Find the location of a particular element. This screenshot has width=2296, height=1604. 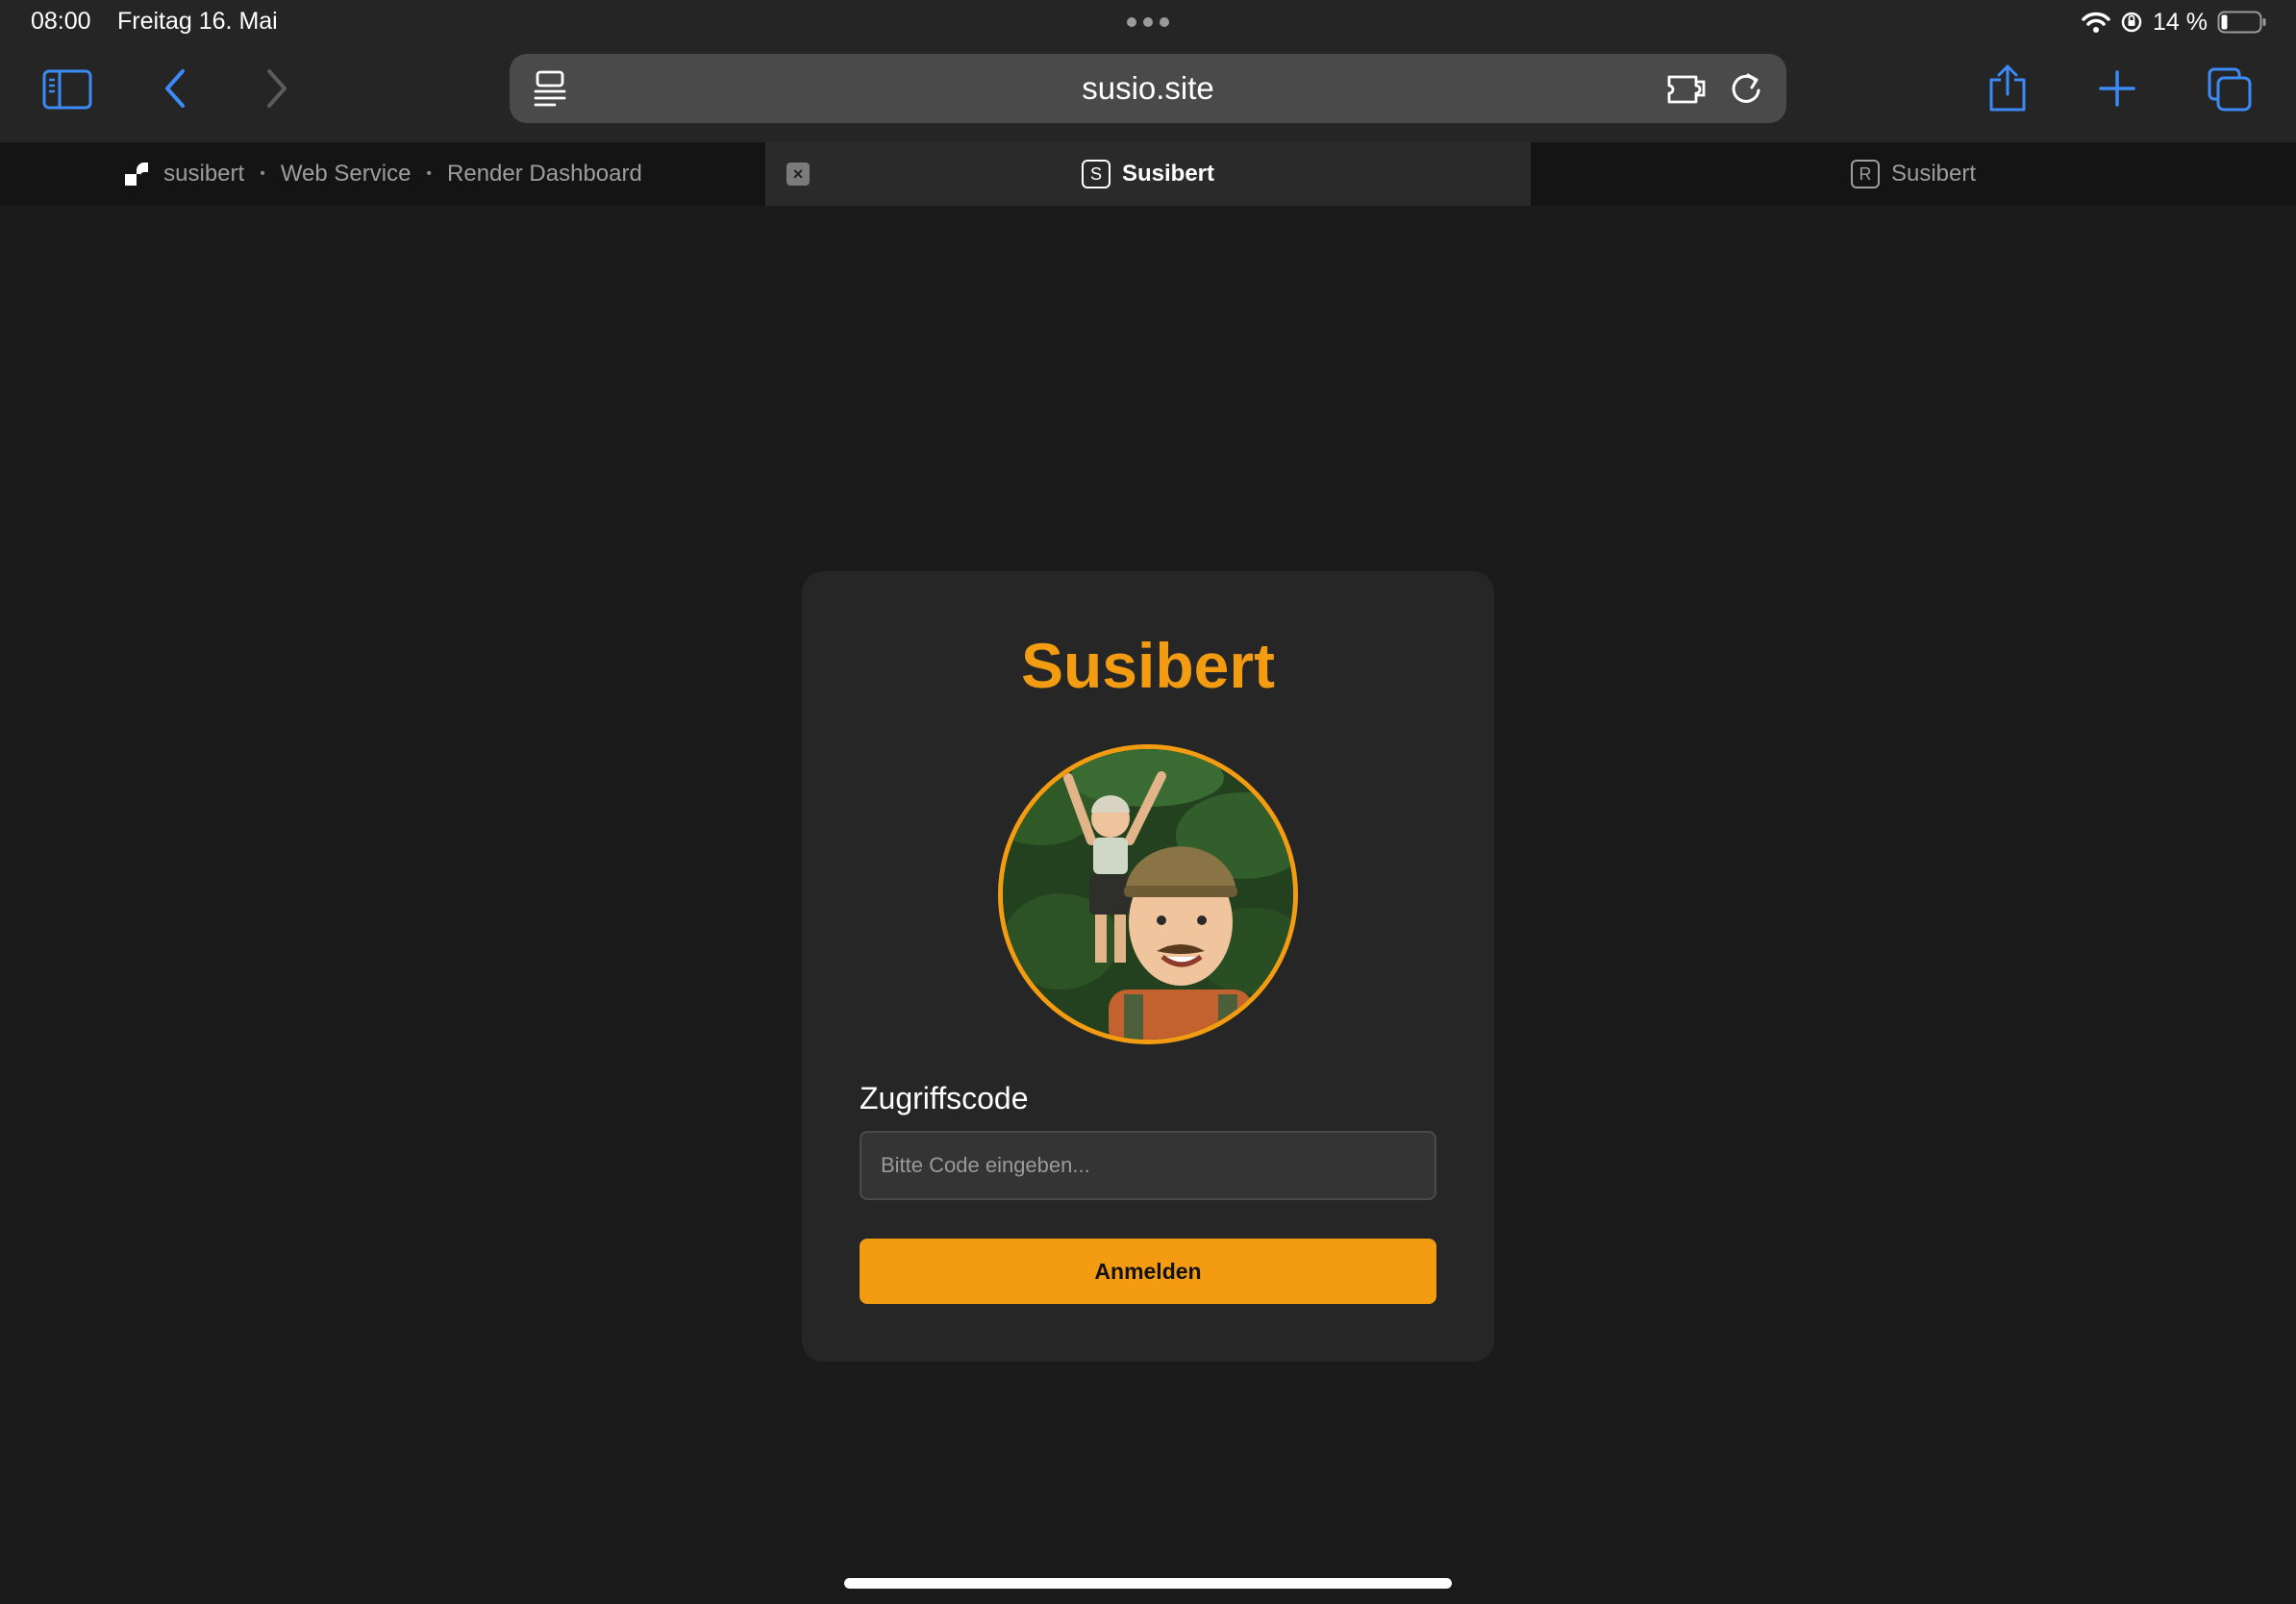

forward-icon is located at coordinates (277, 88).